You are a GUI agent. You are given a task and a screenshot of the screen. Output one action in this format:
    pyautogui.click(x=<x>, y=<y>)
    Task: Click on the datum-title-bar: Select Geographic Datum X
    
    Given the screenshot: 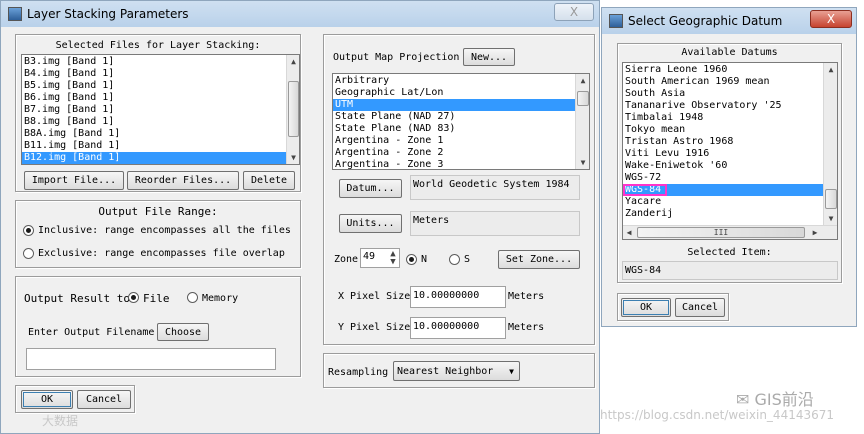 What is the action you would take?
    pyautogui.click(x=729, y=21)
    